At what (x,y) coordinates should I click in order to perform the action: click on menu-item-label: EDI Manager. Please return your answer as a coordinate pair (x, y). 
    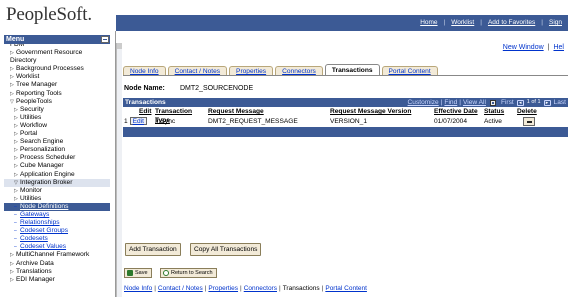
    Looking at the image, I should click on (35, 279).